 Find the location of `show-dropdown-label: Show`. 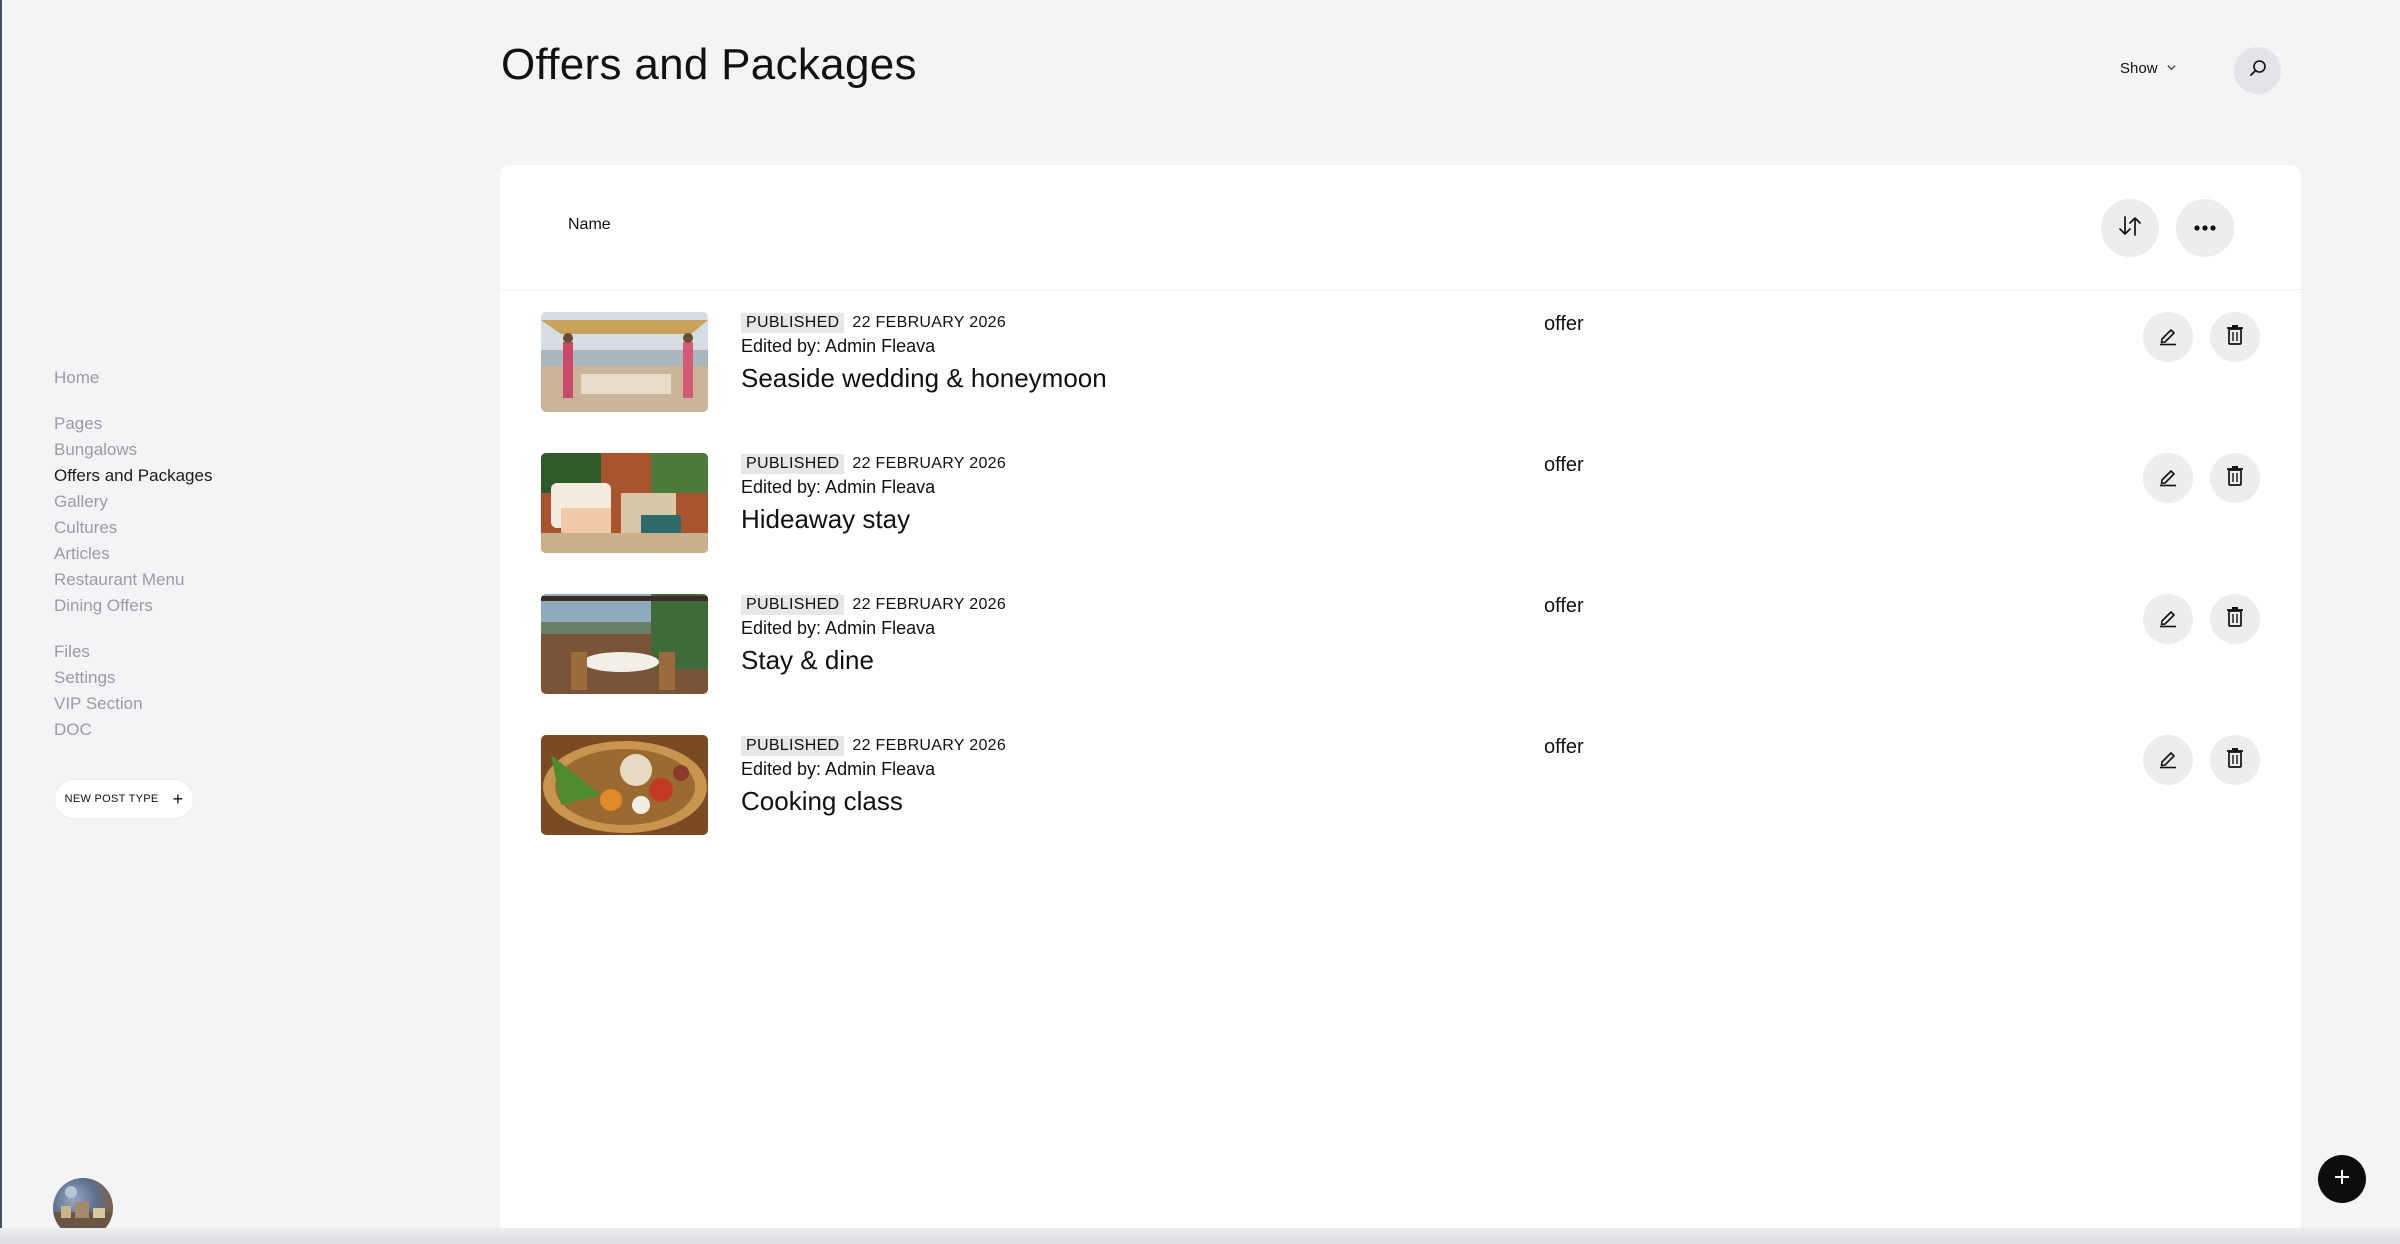

show-dropdown-label: Show is located at coordinates (2139, 68).